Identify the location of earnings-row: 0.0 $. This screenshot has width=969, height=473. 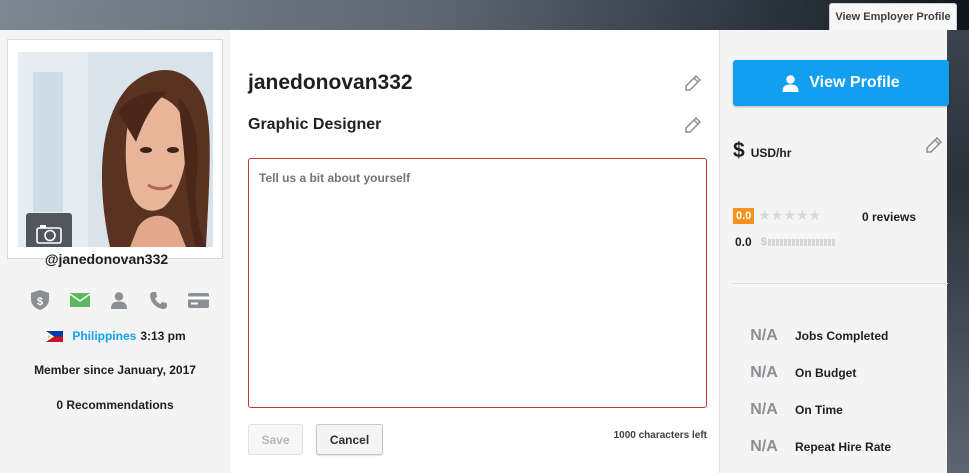
(785, 242).